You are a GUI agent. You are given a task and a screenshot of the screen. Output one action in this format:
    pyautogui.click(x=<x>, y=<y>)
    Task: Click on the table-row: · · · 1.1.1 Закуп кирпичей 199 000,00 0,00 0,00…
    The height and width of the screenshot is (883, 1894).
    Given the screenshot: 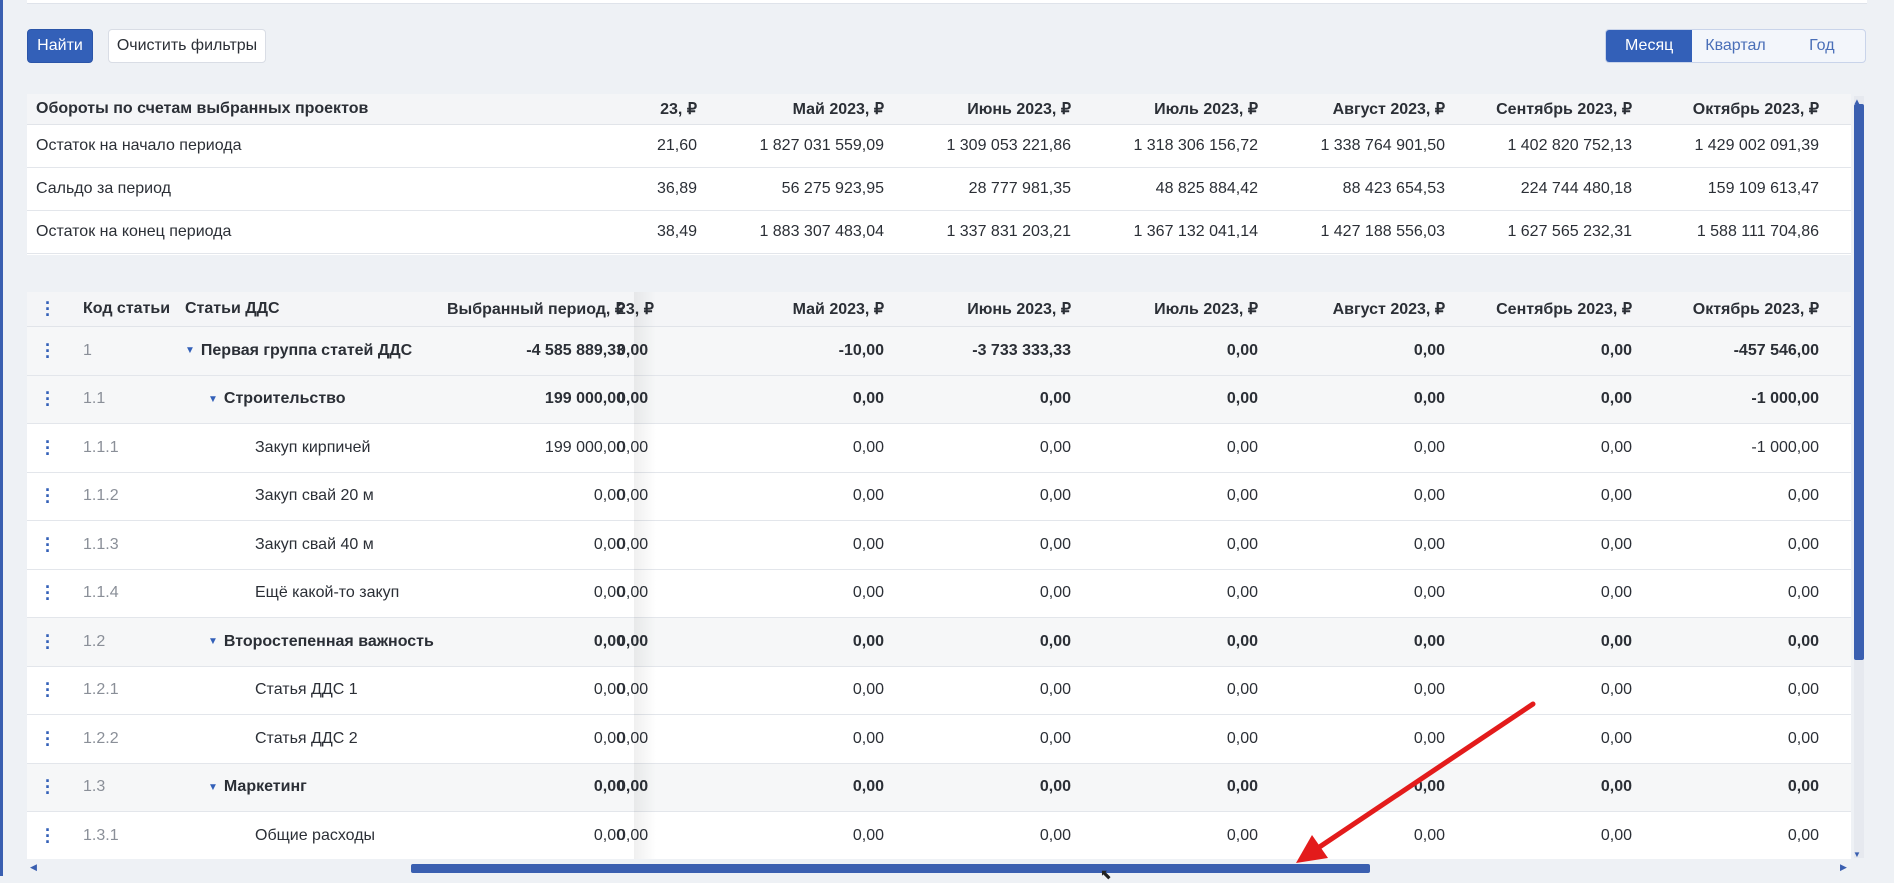 What is the action you would take?
    pyautogui.click(x=939, y=448)
    